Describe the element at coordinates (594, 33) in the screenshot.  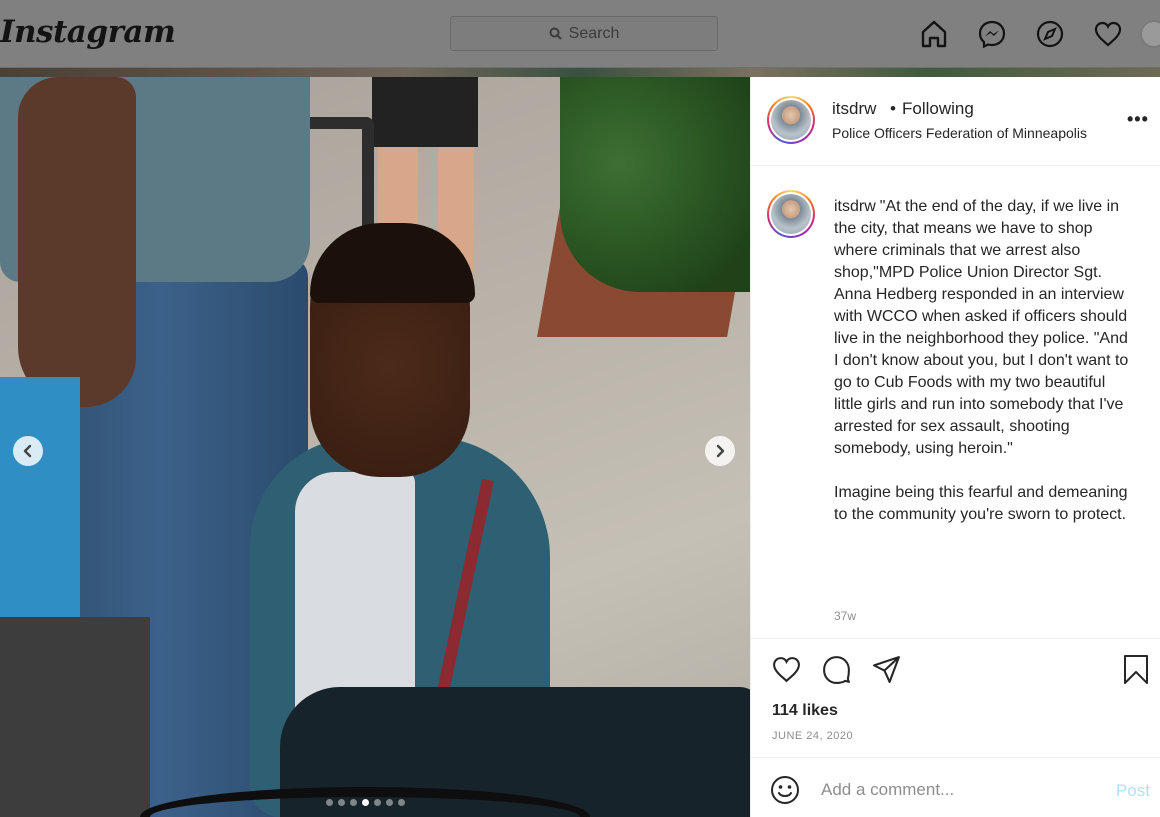
I see `search-placeholder: Search` at that location.